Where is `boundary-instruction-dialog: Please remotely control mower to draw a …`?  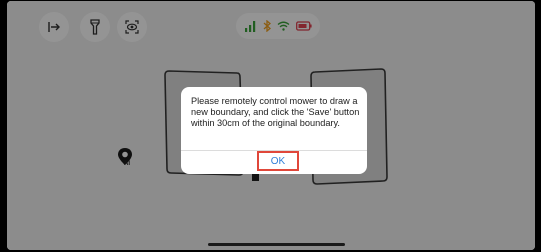
boundary-instruction-dialog: Please remotely control mower to draw a … is located at coordinates (274, 130).